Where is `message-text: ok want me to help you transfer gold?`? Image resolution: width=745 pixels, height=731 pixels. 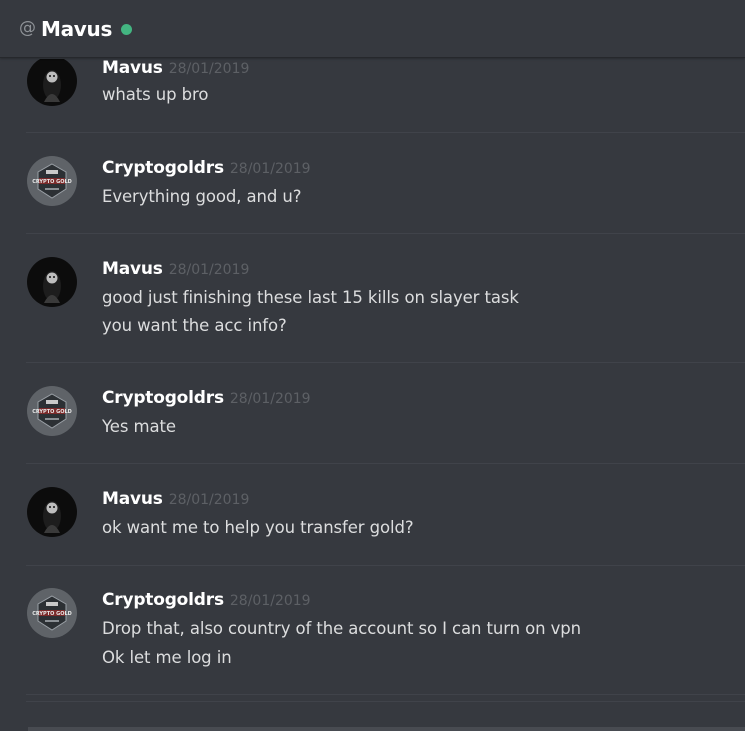
message-text: ok want me to help you transfer gold? is located at coordinates (258, 527).